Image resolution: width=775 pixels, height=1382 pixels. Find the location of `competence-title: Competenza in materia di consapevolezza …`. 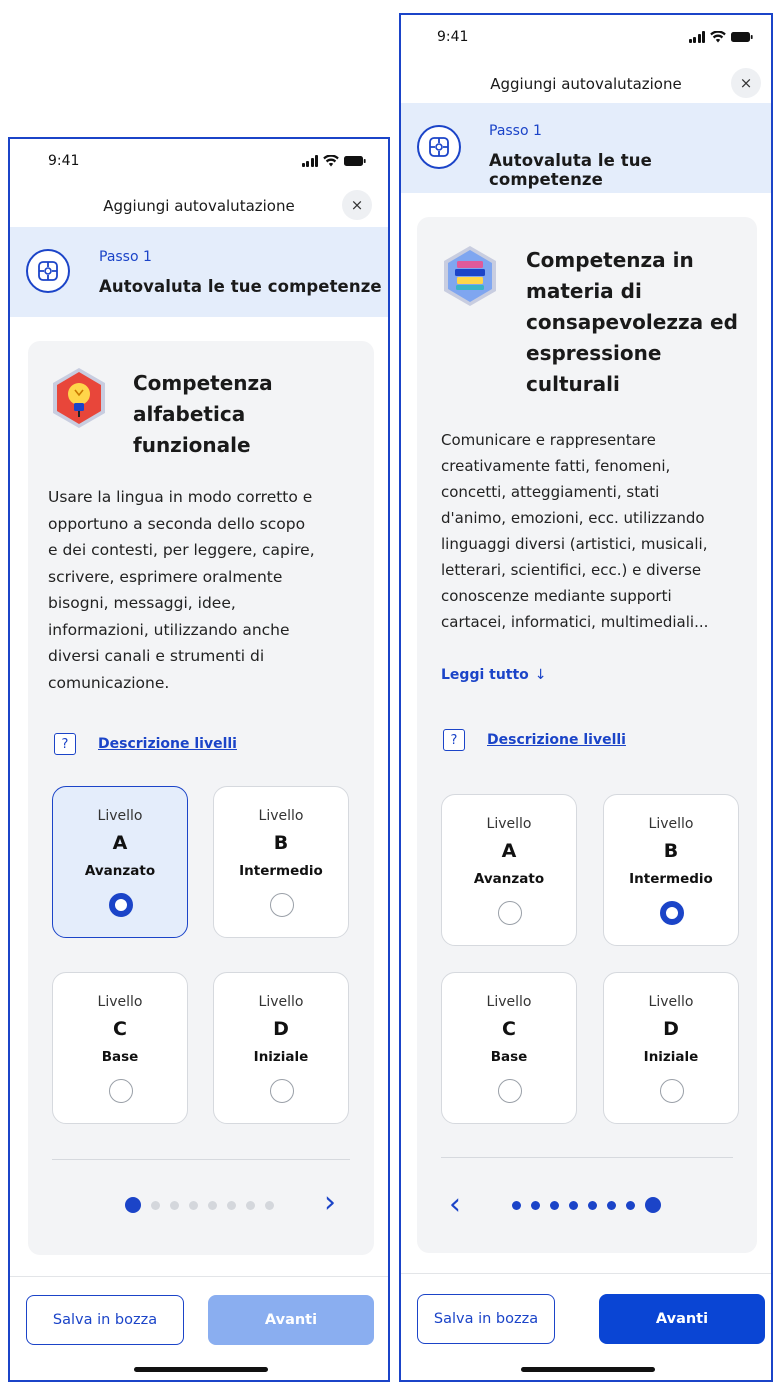

competence-title: Competenza in materia di consapevolezza … is located at coordinates (632, 322).